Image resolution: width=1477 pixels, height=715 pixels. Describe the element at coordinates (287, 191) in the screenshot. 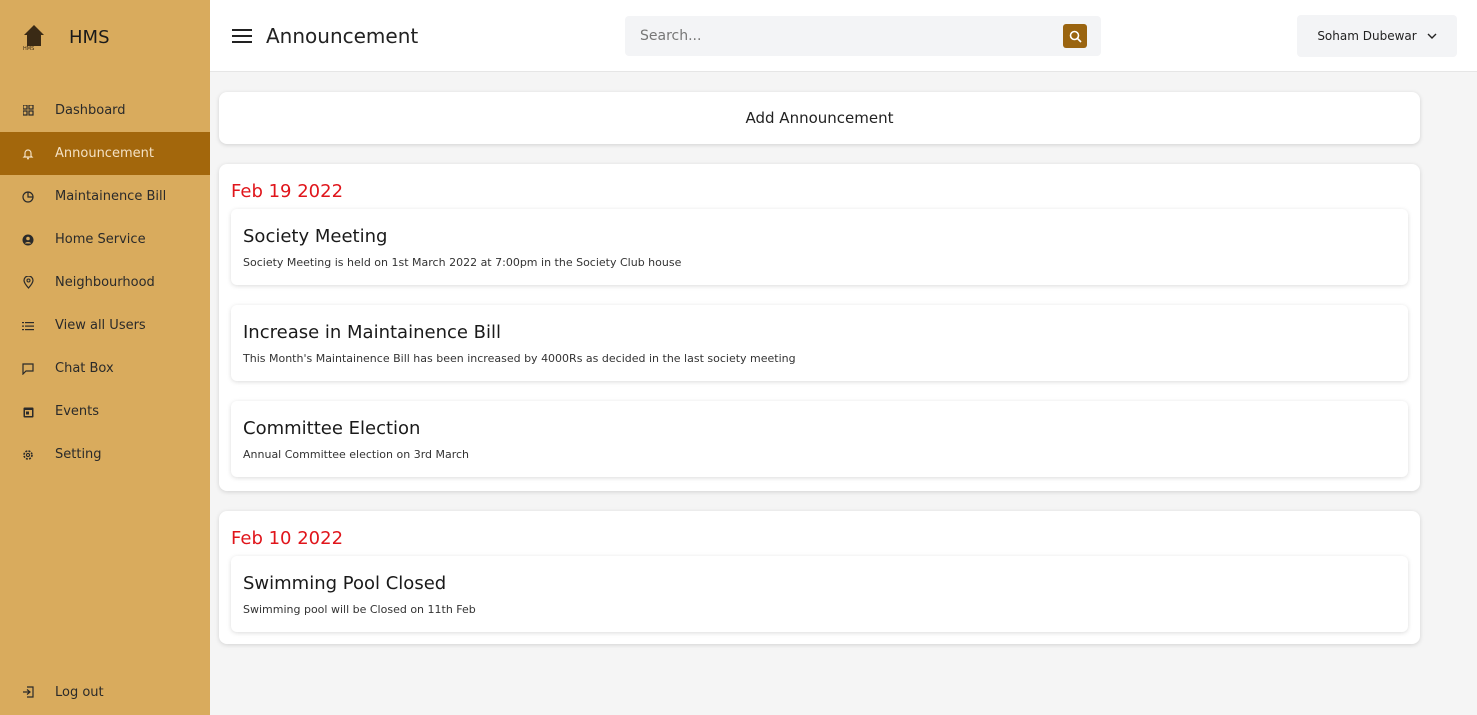

I see `group-date: Feb 19 2022` at that location.